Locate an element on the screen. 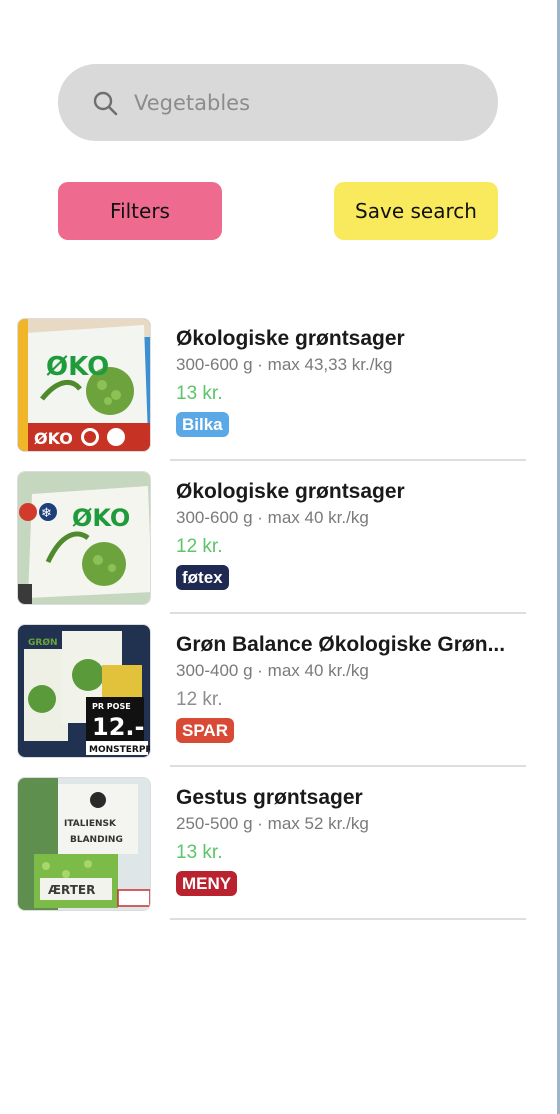 The width and height of the screenshot is (560, 1114). svg-text: PR POSE is located at coordinates (111, 706).